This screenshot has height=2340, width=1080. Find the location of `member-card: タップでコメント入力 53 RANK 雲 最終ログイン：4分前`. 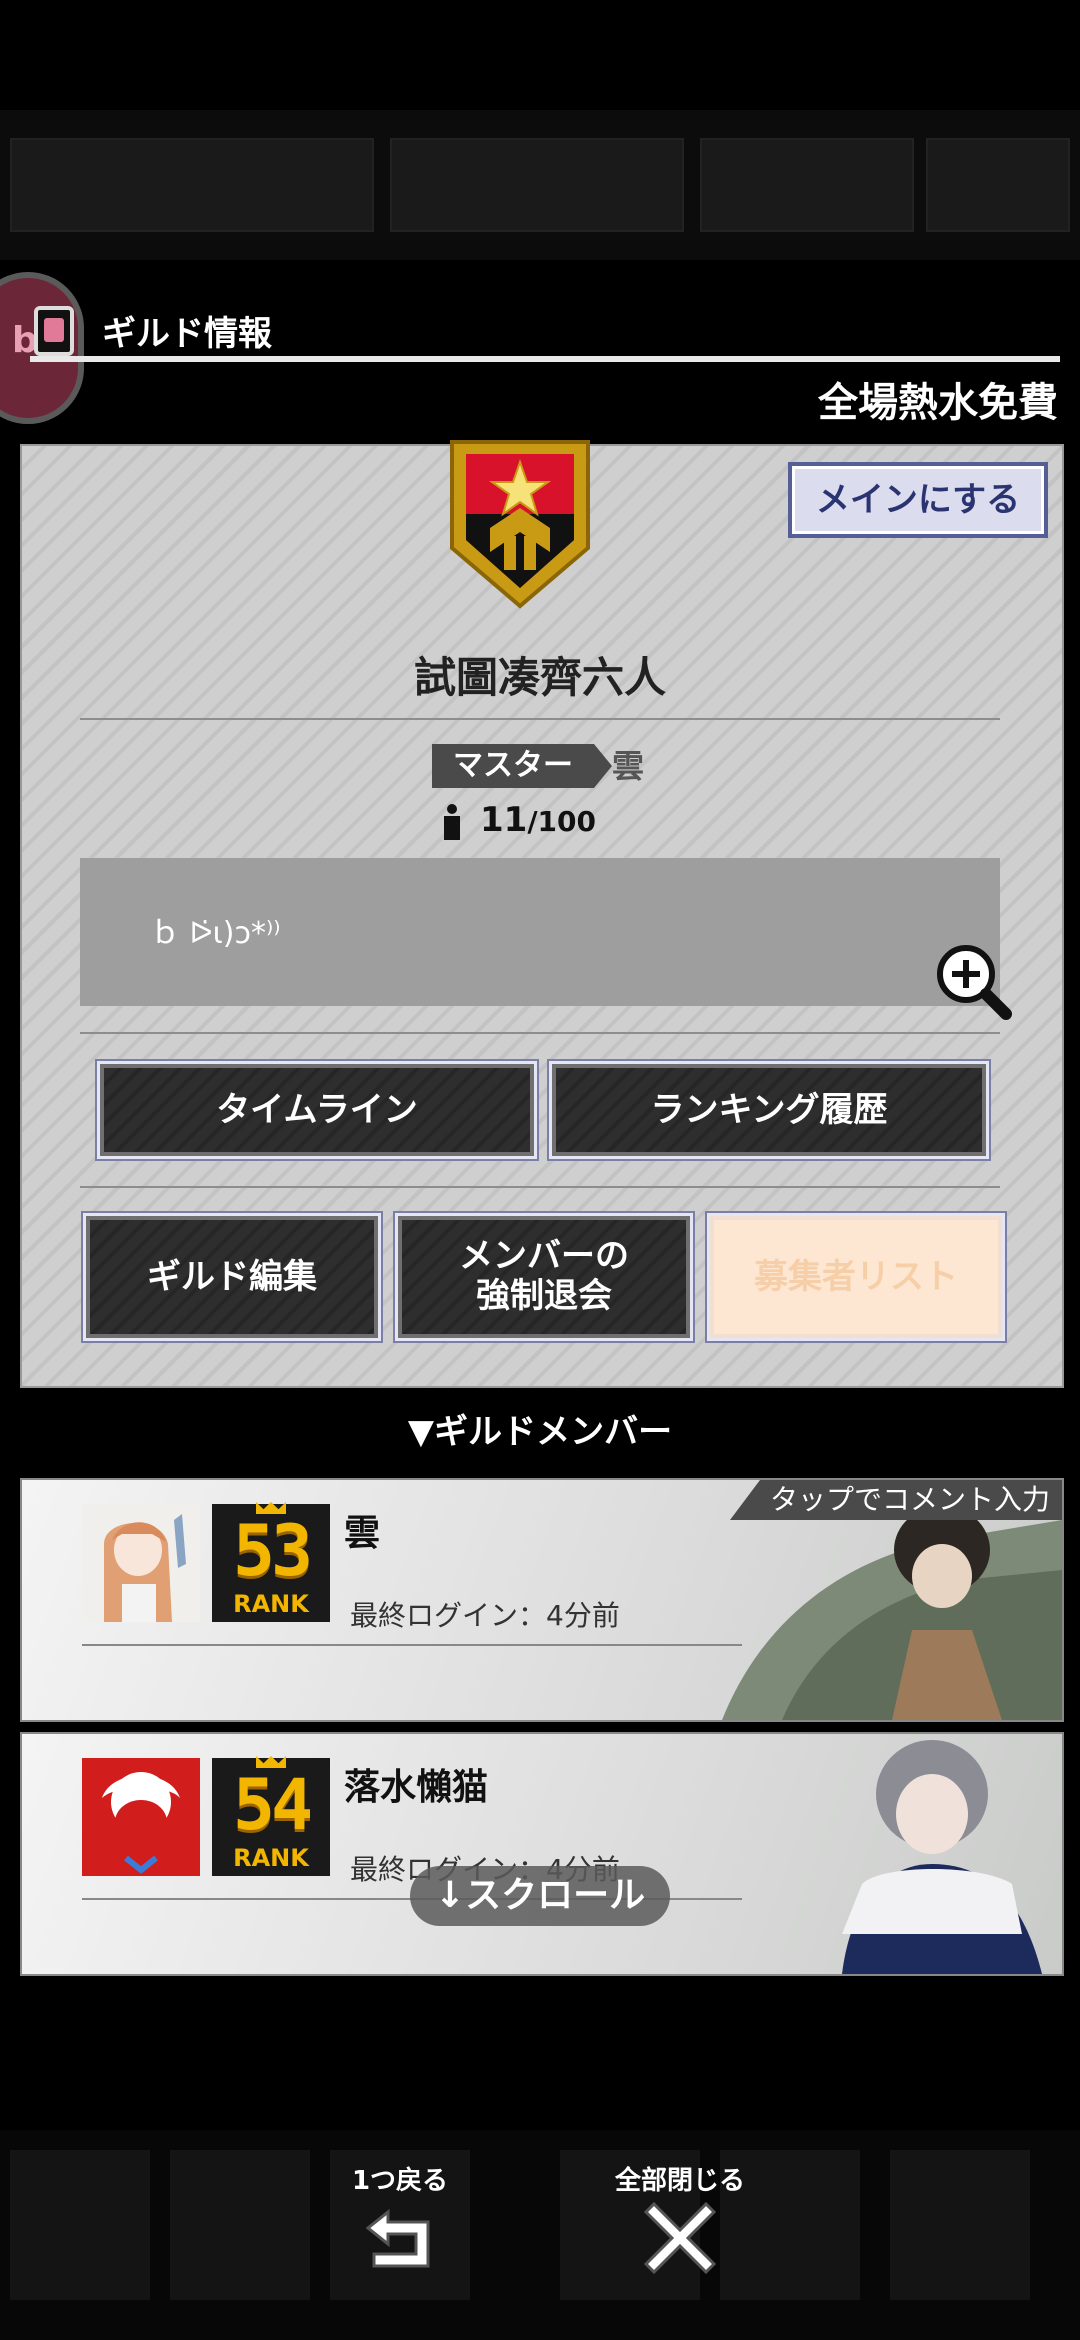

member-card: タップでコメント入力 53 RANK 雲 最終ログイン：4分前 is located at coordinates (542, 1600).